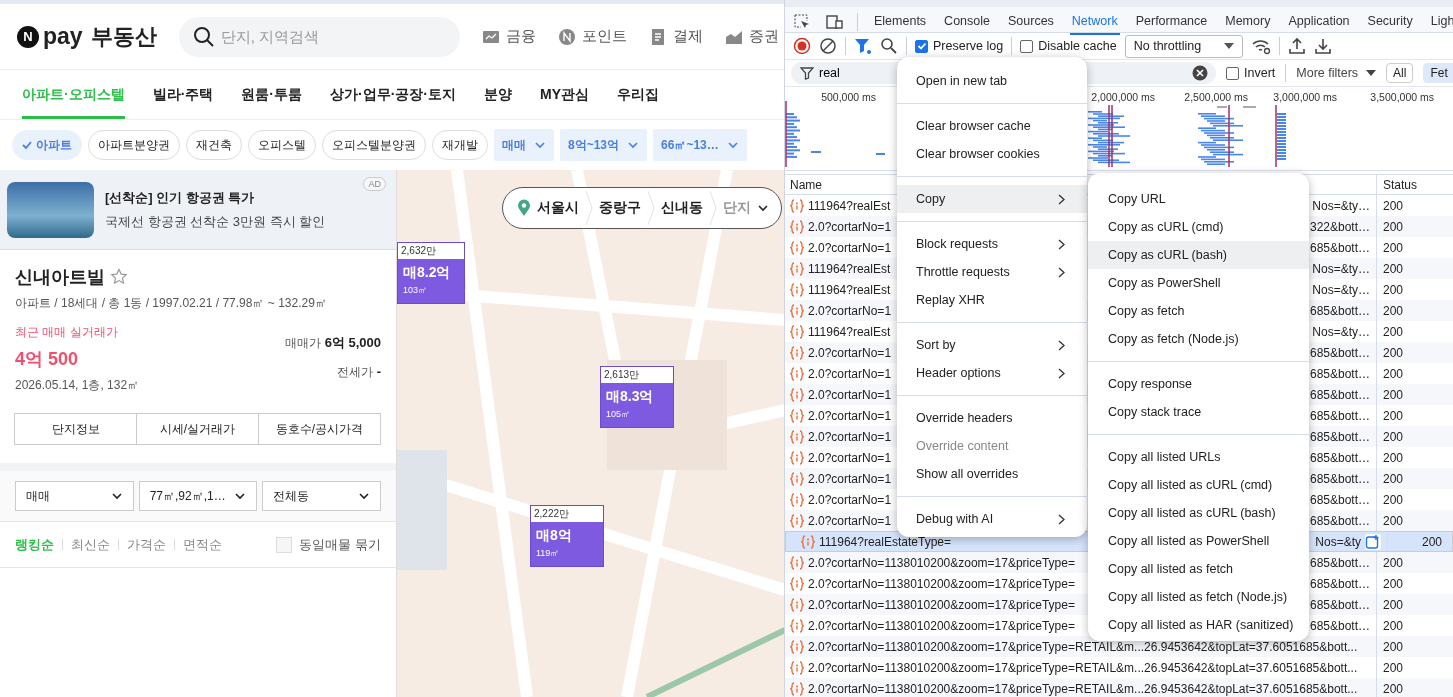 The image size is (1453, 697). I want to click on jeonse-price: 전세가 -, so click(358, 372).